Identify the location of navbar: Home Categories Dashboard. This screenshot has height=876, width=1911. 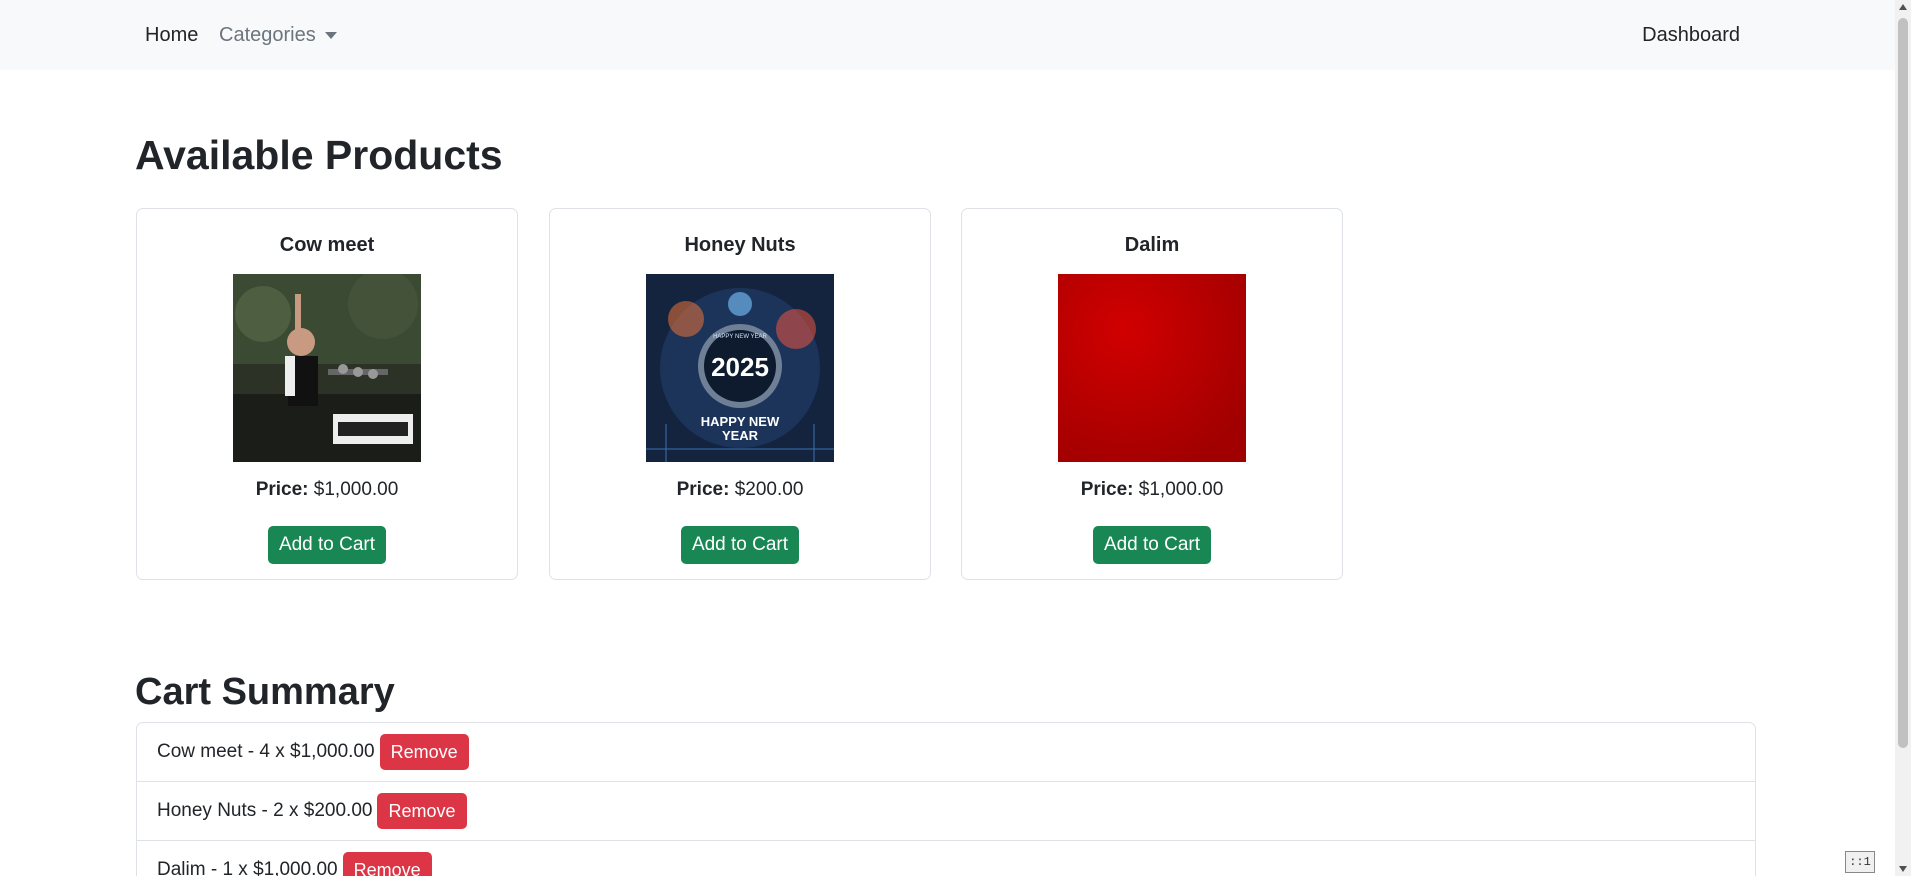
(947, 35).